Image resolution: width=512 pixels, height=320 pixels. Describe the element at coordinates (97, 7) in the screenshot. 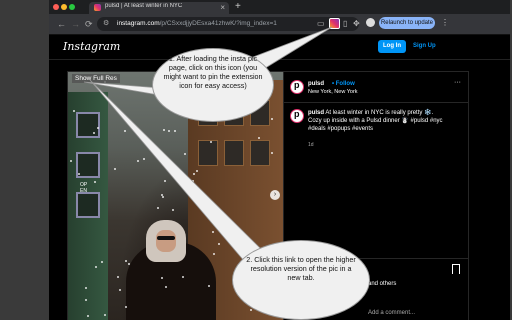

I see `instagram-favicon-icon` at that location.